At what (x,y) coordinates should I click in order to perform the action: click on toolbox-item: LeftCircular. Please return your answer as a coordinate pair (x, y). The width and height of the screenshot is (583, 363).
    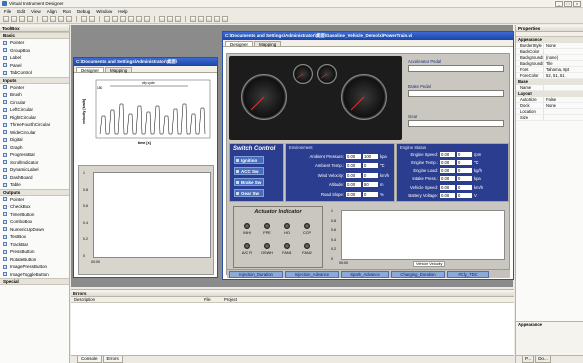
    Looking at the image, I should click on (34, 110).